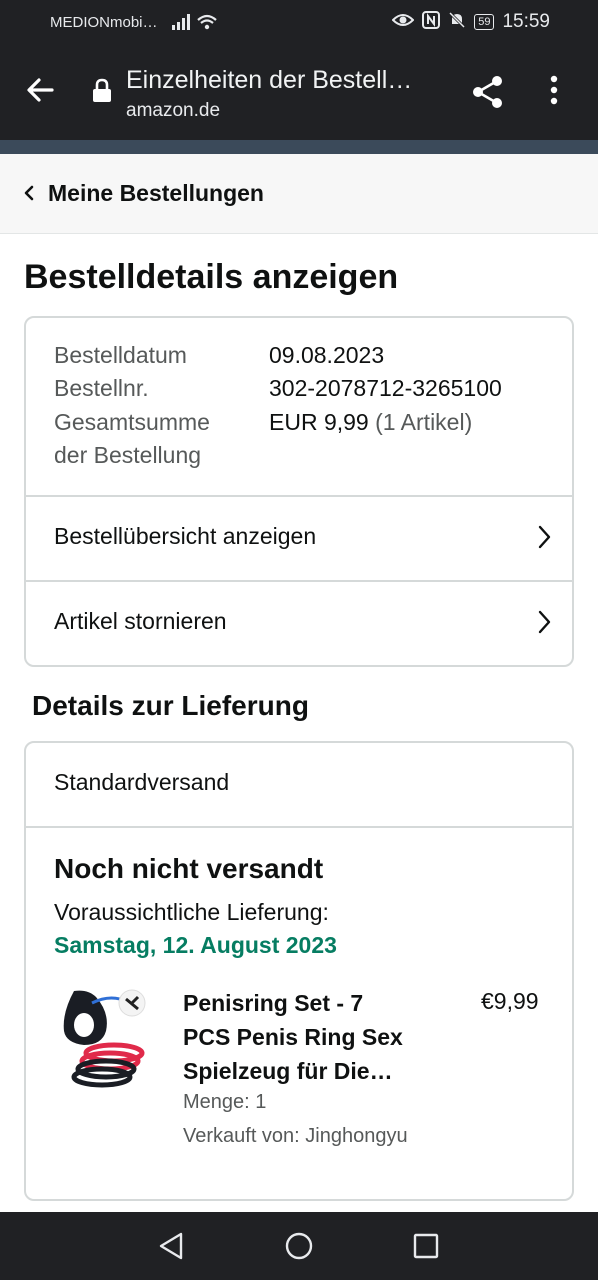  I want to click on order-total-value: EUR 9,99 (1 Artikel), so click(370, 422).